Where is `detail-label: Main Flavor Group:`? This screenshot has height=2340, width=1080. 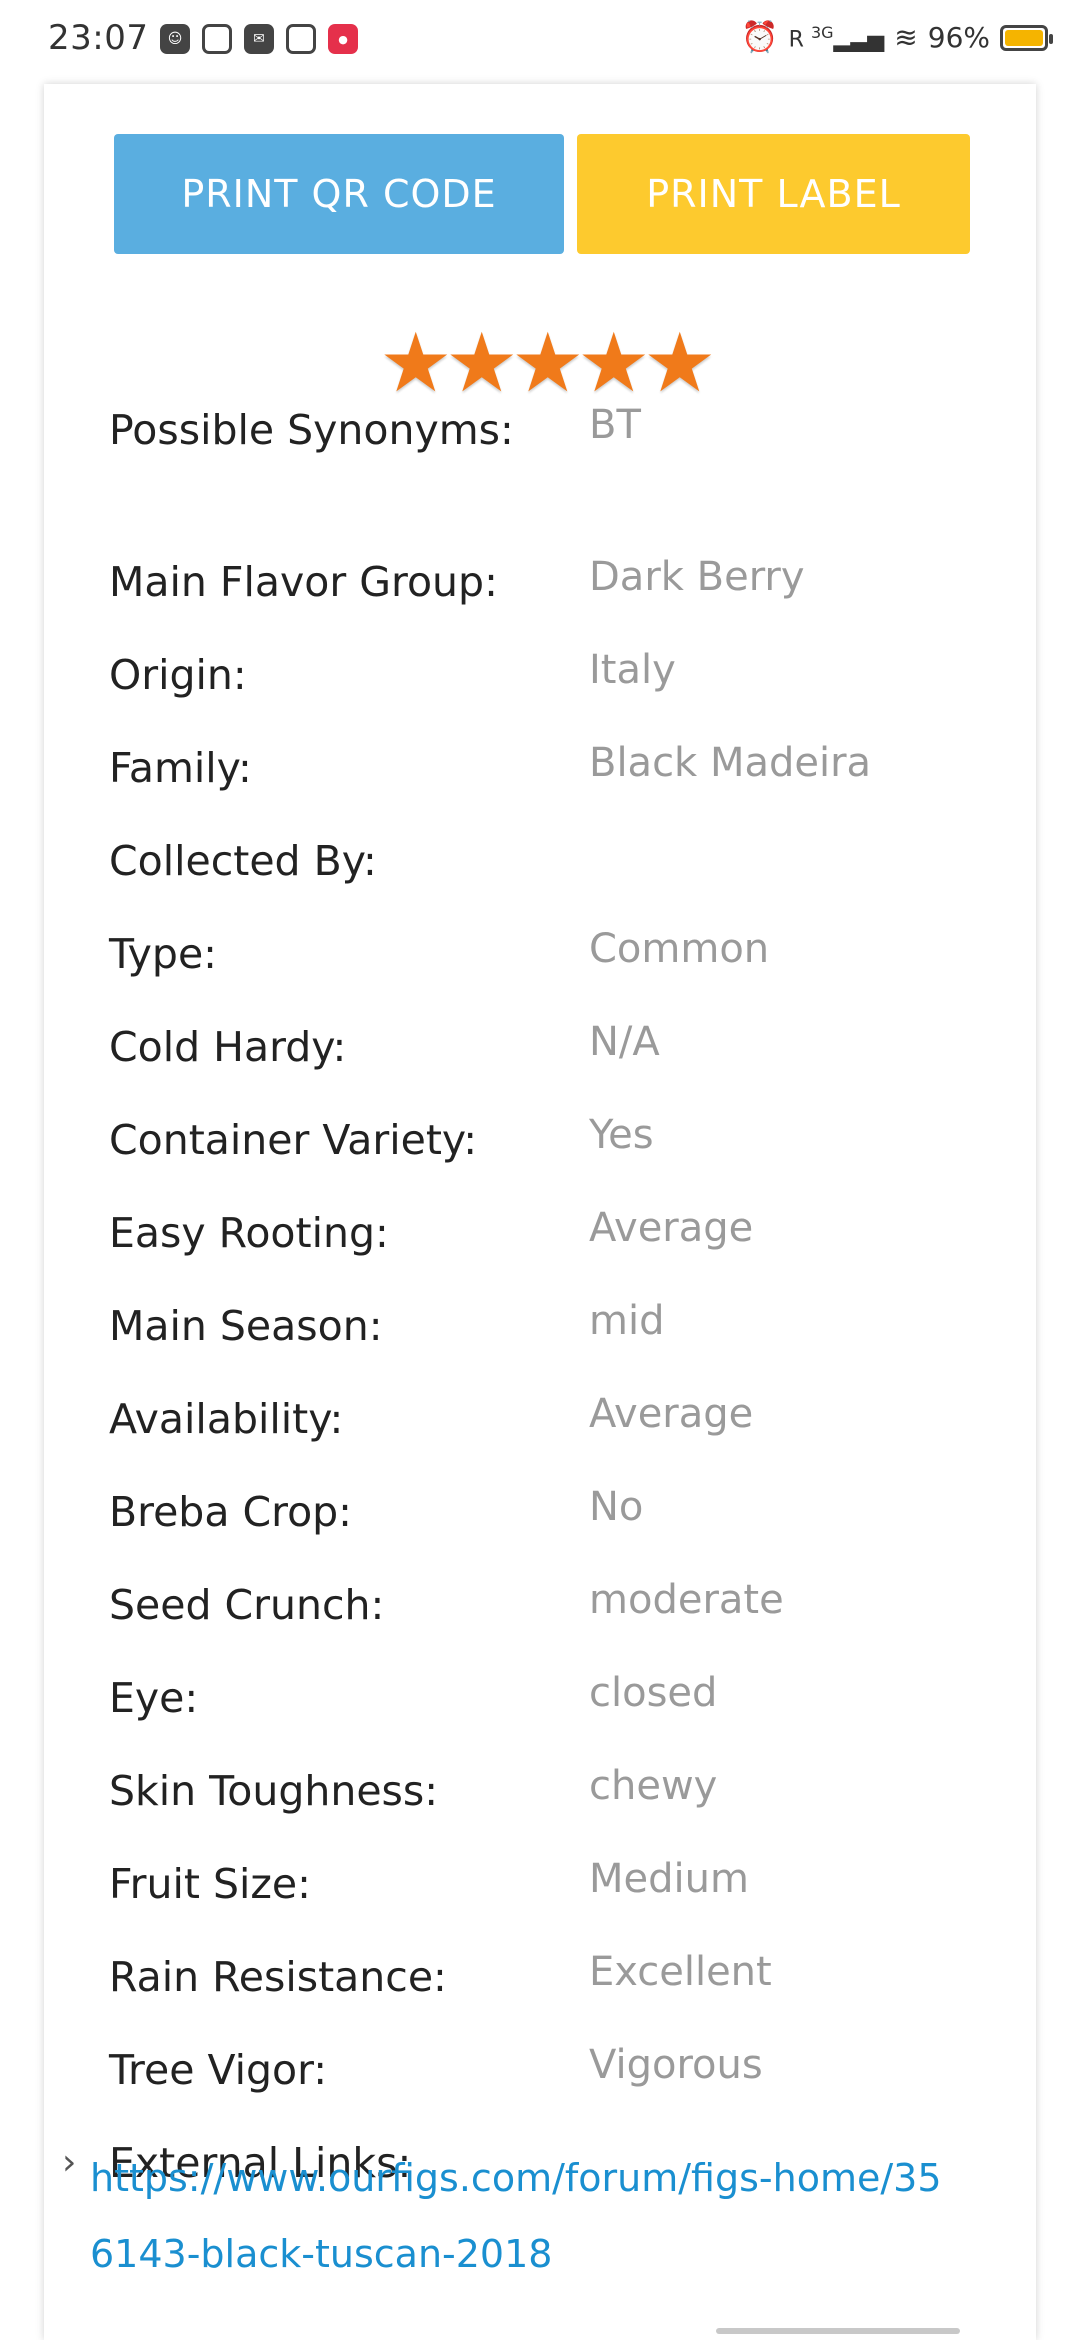 detail-label: Main Flavor Group: is located at coordinates (303, 582).